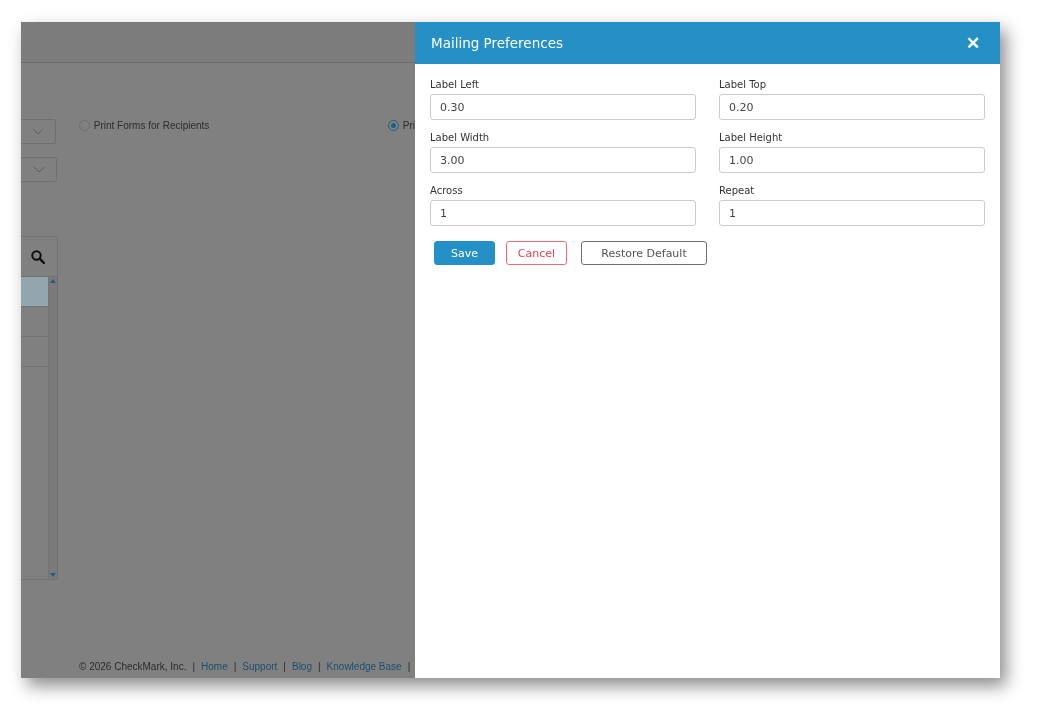 Image resolution: width=1042 pixels, height=721 pixels. What do you see at coordinates (38, 256) in the screenshot?
I see `search-icon` at bounding box center [38, 256].